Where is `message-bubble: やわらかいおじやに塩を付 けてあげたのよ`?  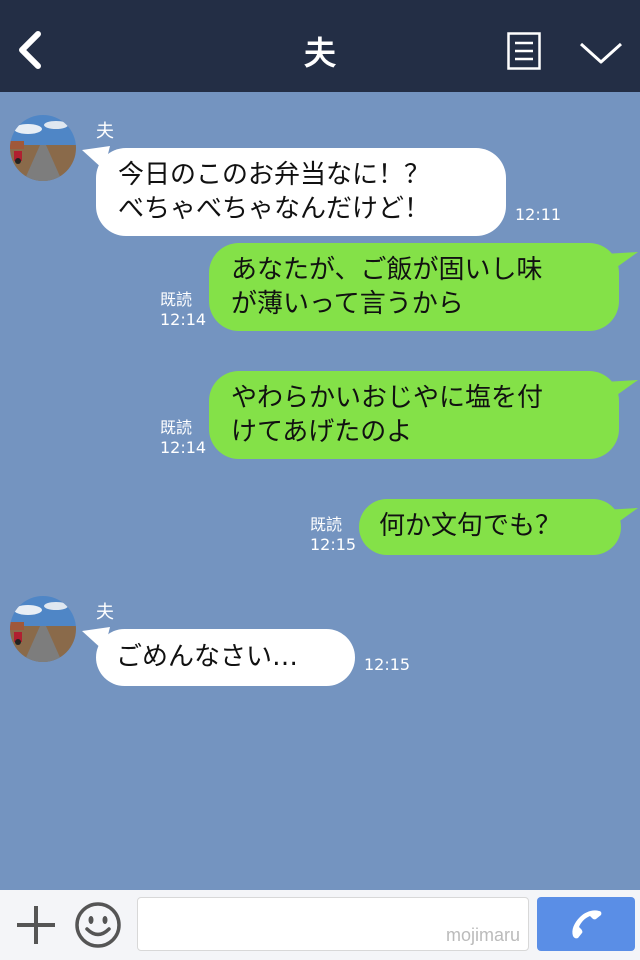 message-bubble: やわらかいおじやに塩を付 けてあげたのよ is located at coordinates (414, 415).